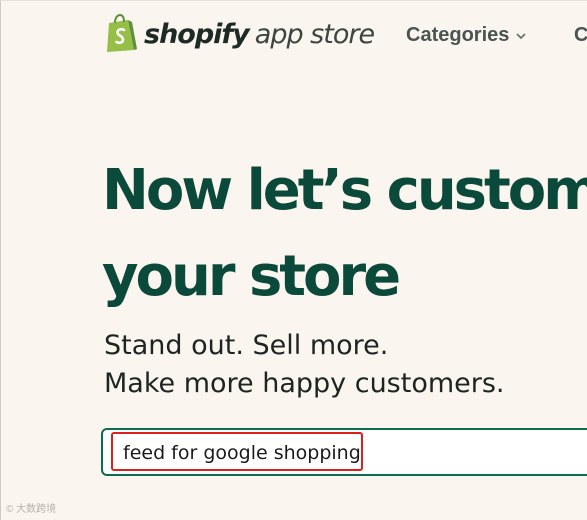 Image resolution: width=587 pixels, height=520 pixels. What do you see at coordinates (122, 33) in the screenshot?
I see `shopify-bag-icon` at bounding box center [122, 33].